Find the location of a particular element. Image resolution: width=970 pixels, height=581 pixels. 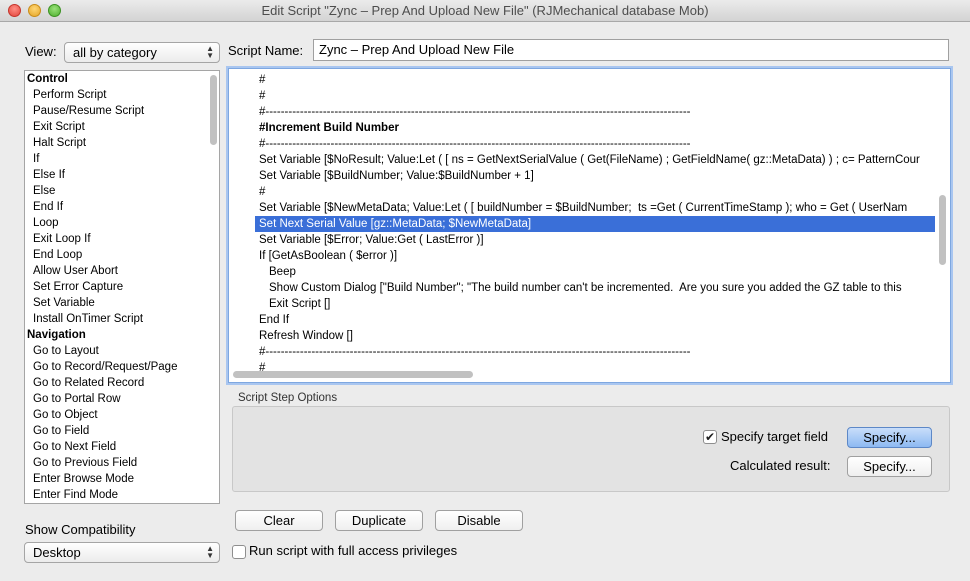

script-step-item: Halt Script is located at coordinates (122, 143).